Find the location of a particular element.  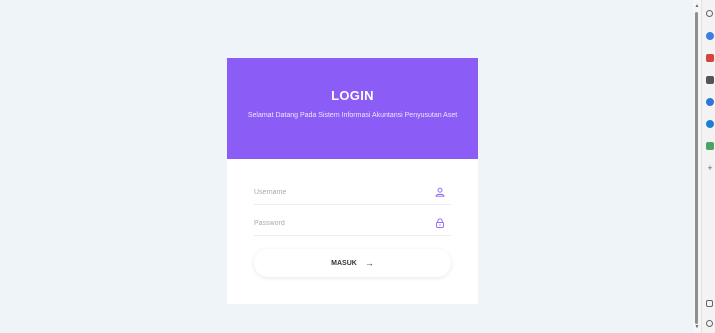

password-field is located at coordinates (352, 224).